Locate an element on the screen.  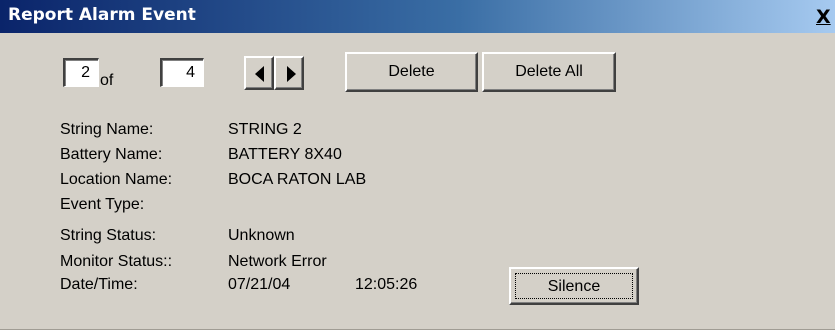
delete-button: Delete is located at coordinates (411, 72).